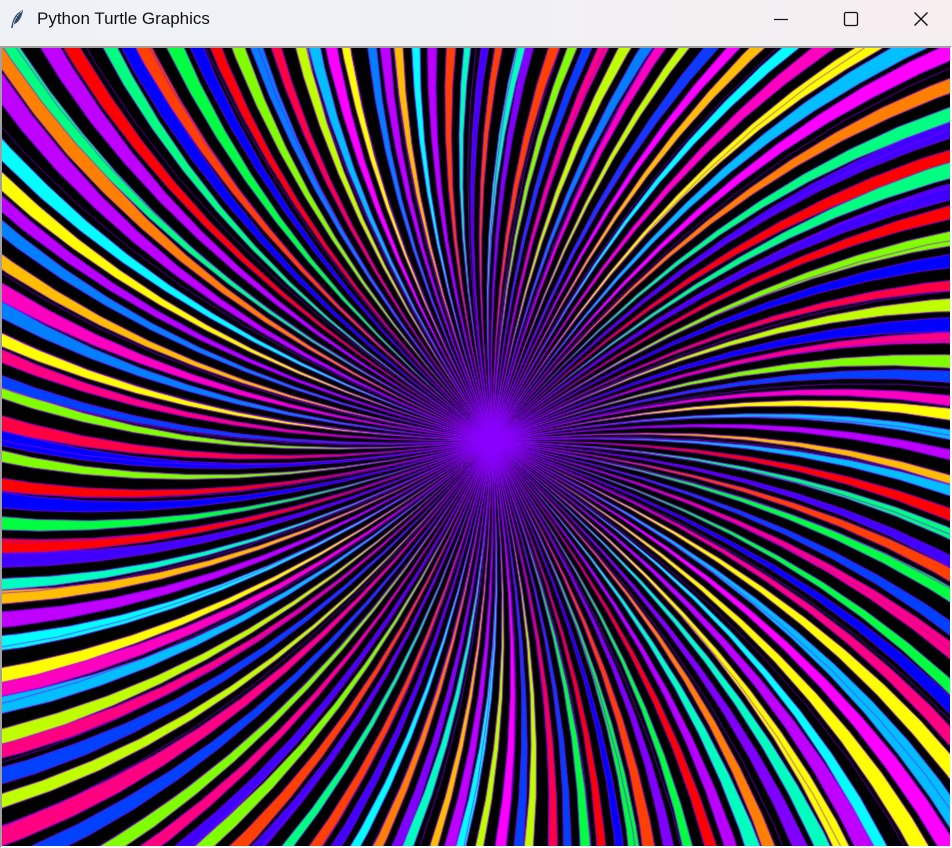 This screenshot has height=848, width=952. I want to click on minimize-button, so click(781, 19).